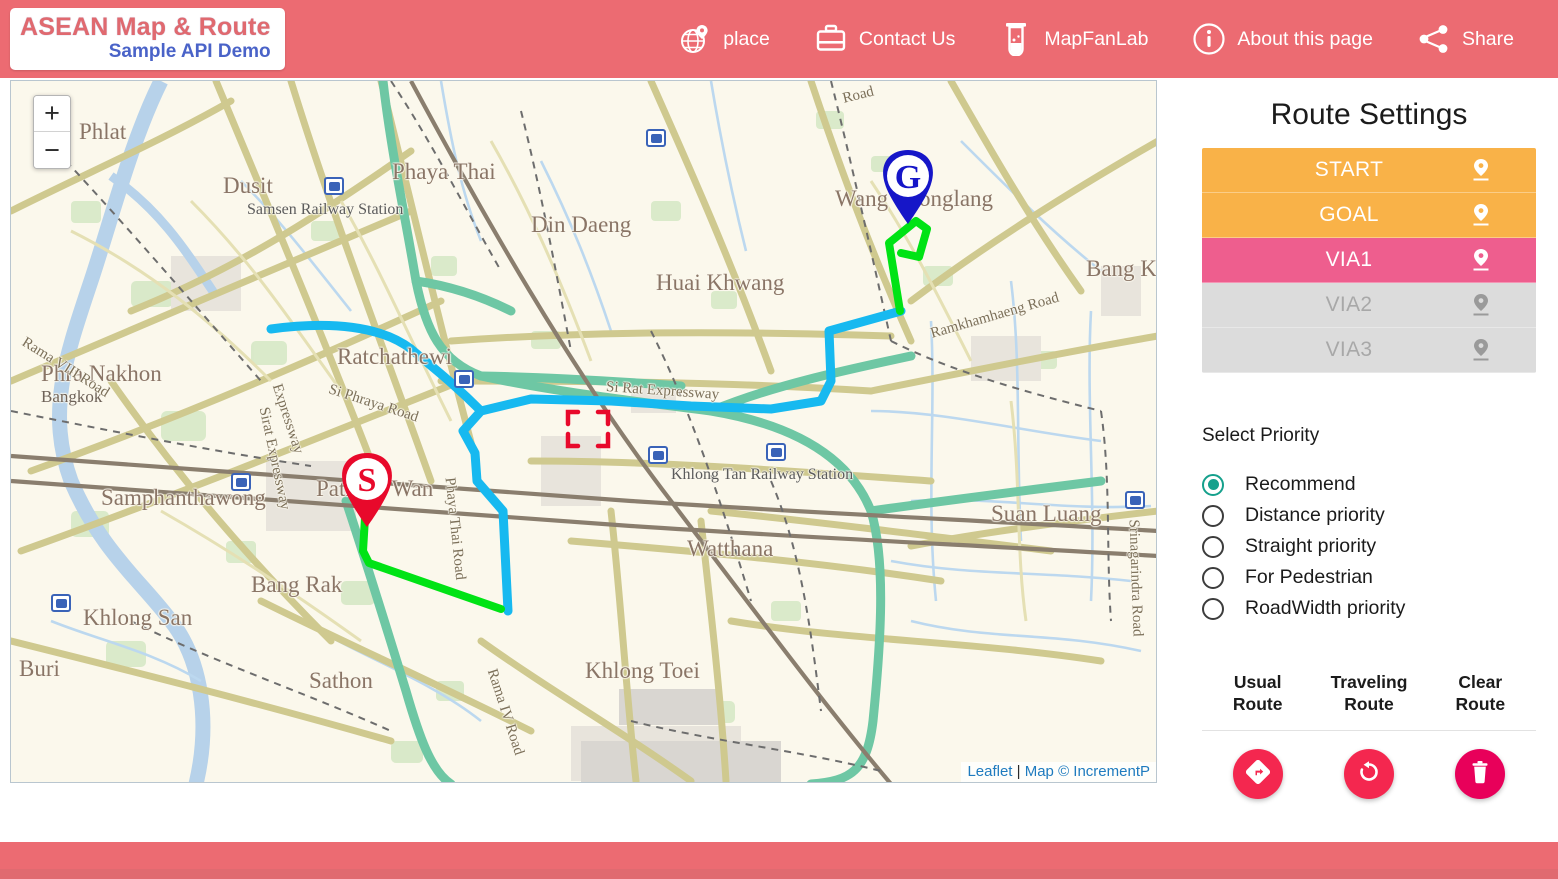 Image resolution: width=1558 pixels, height=879 pixels. Describe the element at coordinates (1369, 484) in the screenshot. I see `priority-option-recommend: Recommend` at that location.